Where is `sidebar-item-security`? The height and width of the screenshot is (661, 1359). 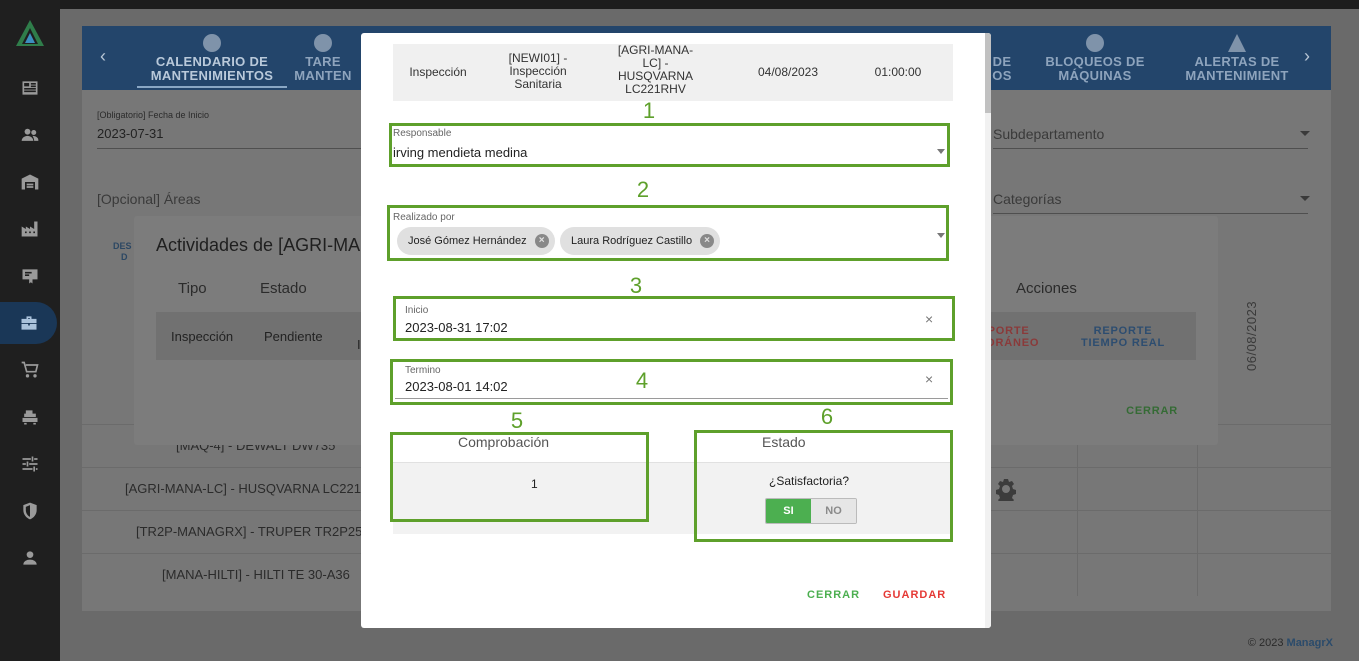 sidebar-item-security is located at coordinates (30, 511).